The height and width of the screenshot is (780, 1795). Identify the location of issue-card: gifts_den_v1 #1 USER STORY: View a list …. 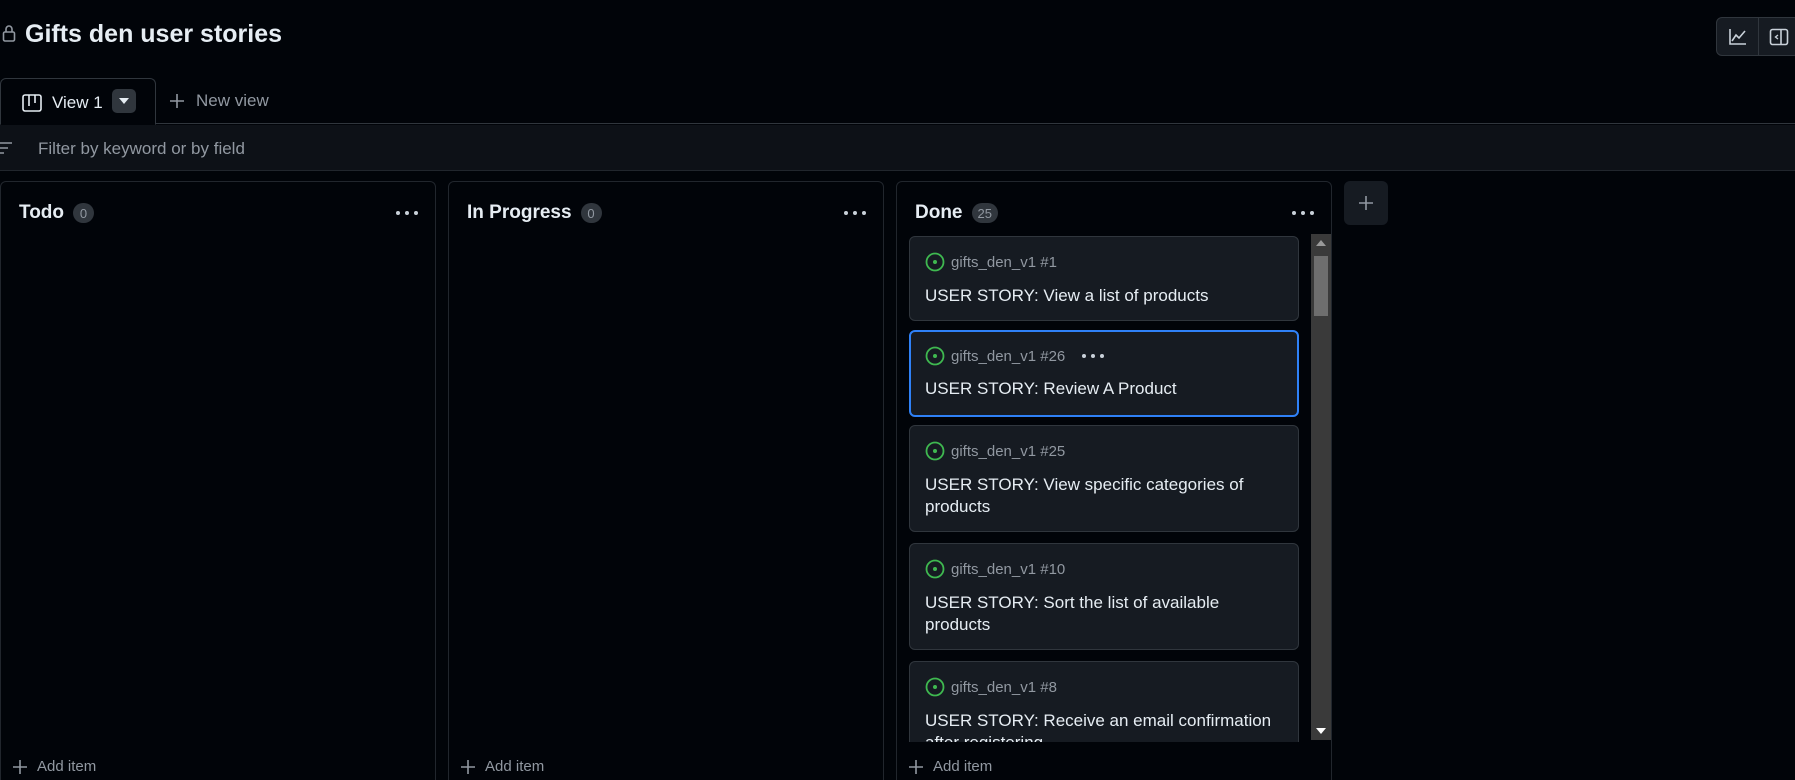
(1104, 278).